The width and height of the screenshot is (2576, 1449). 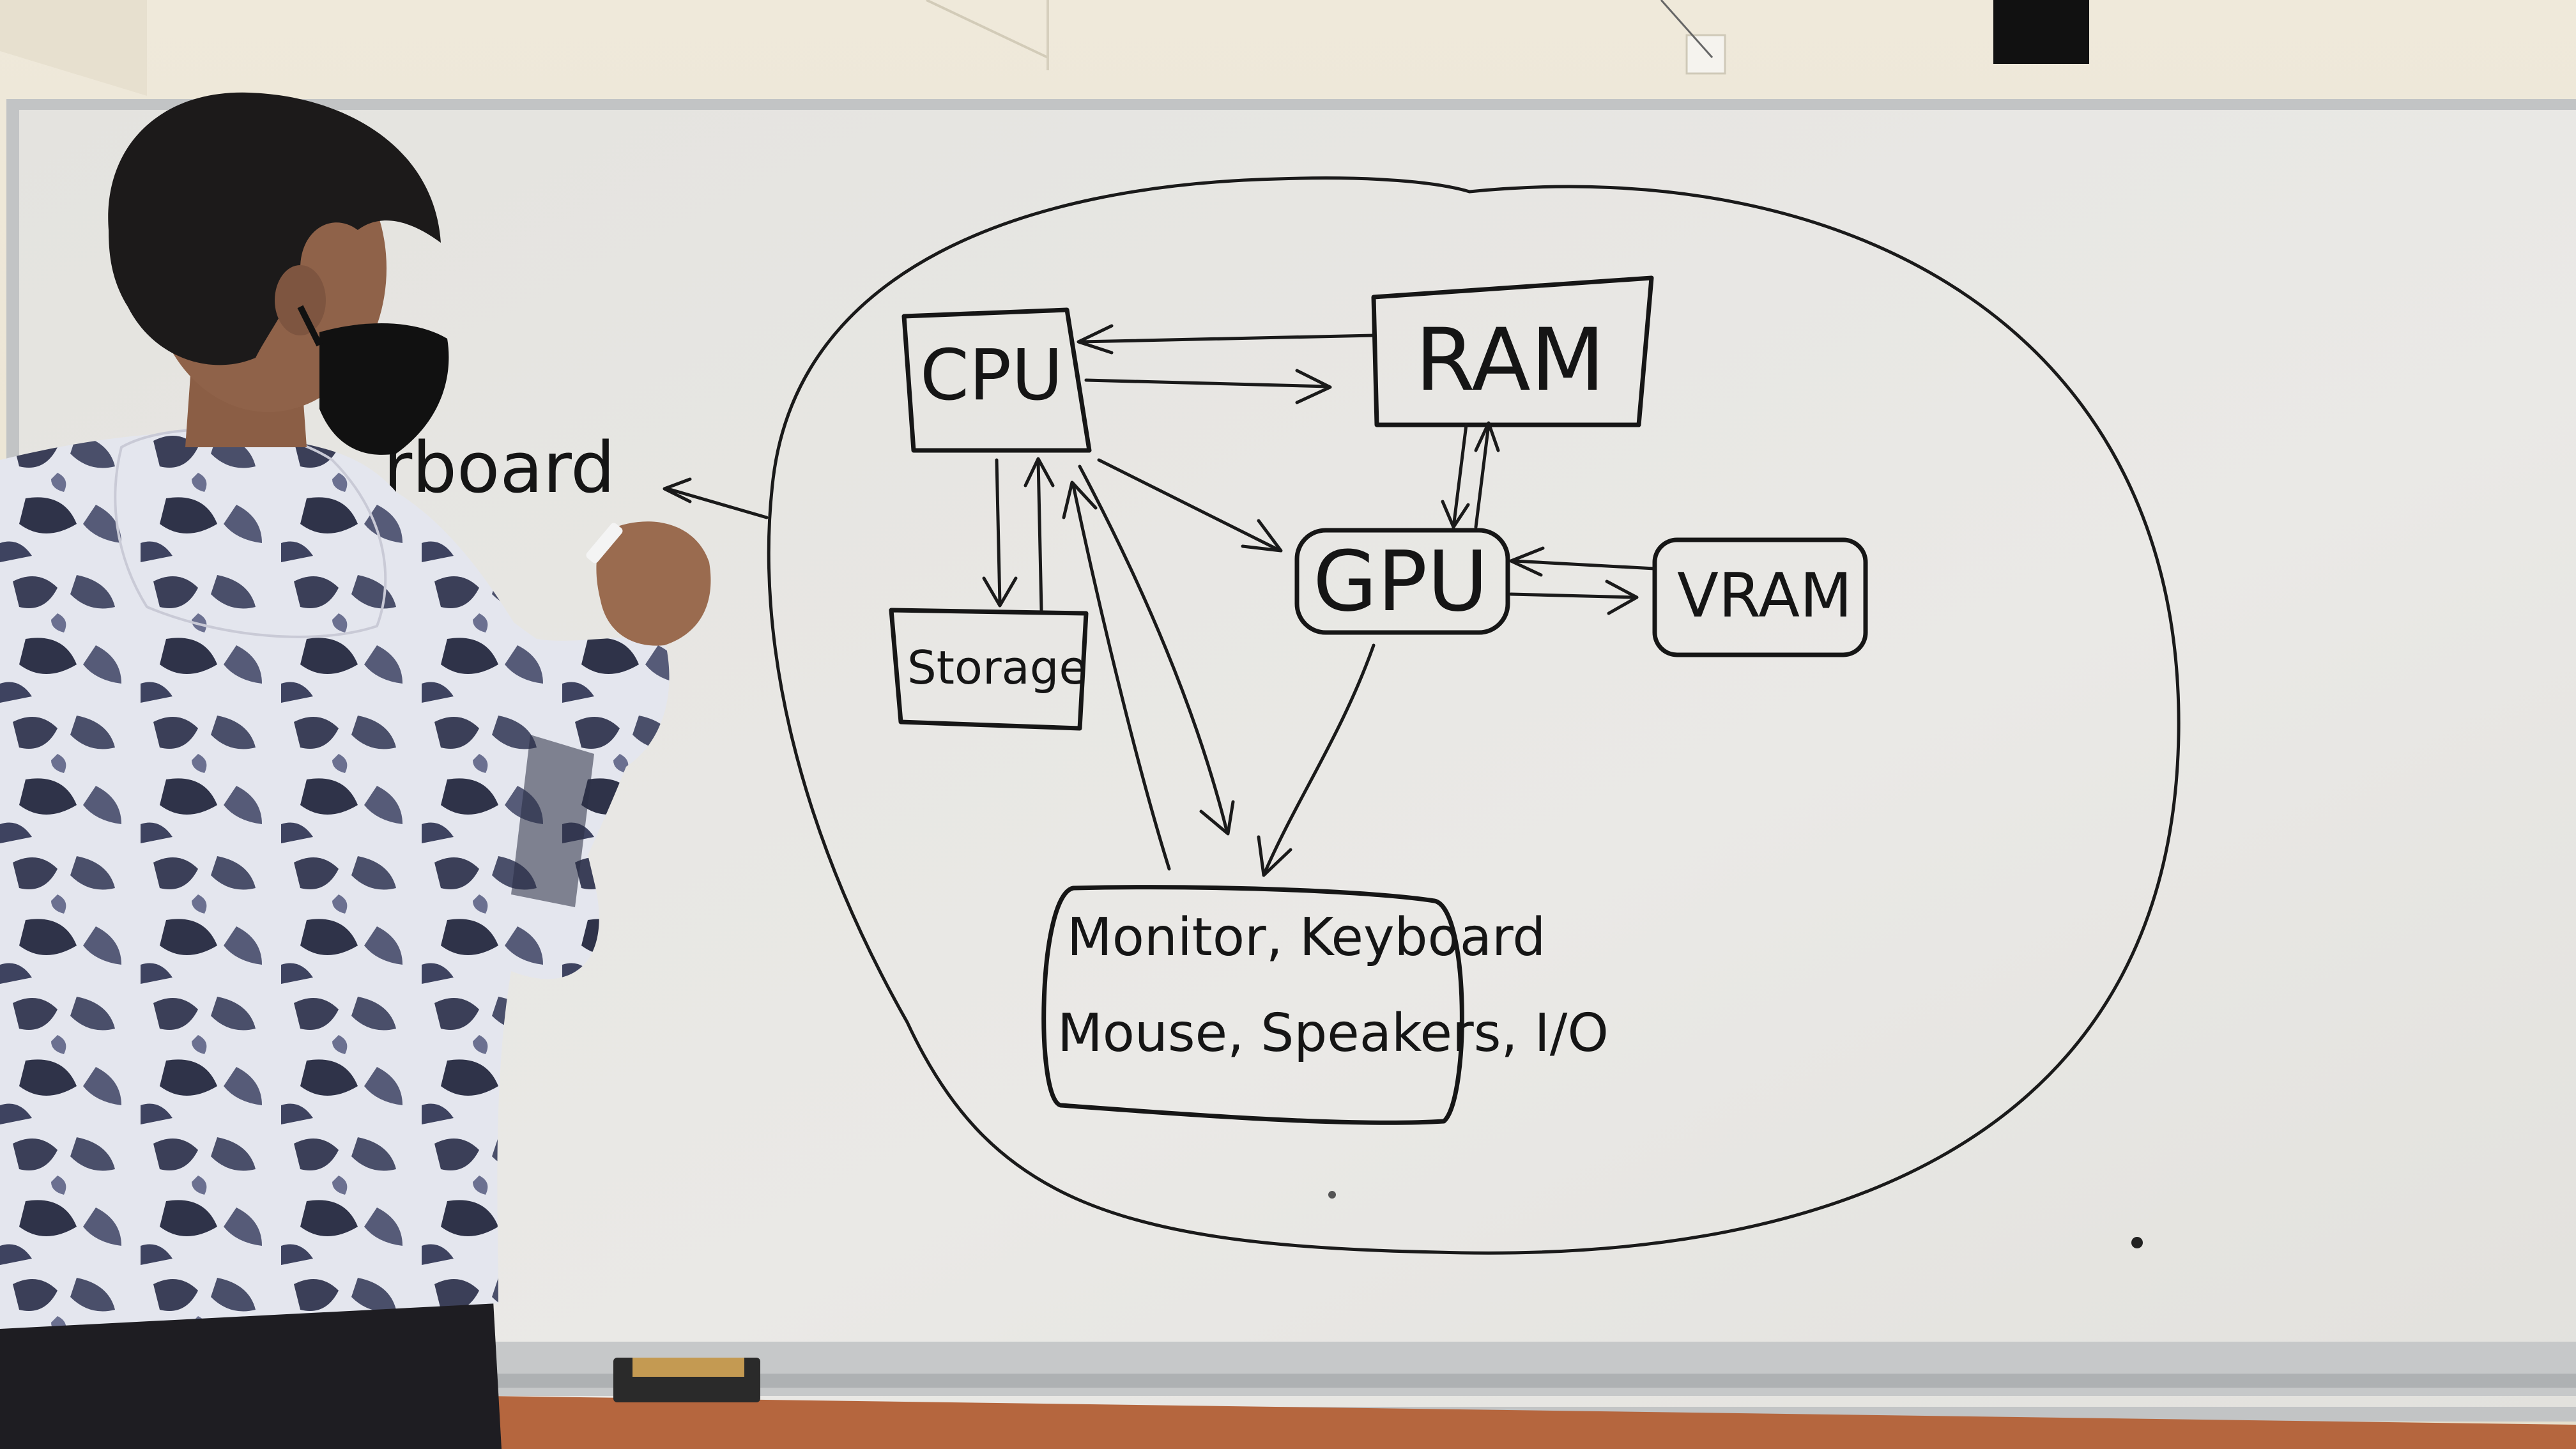 What do you see at coordinates (2041, 32) in the screenshot?
I see `wall-speaker` at bounding box center [2041, 32].